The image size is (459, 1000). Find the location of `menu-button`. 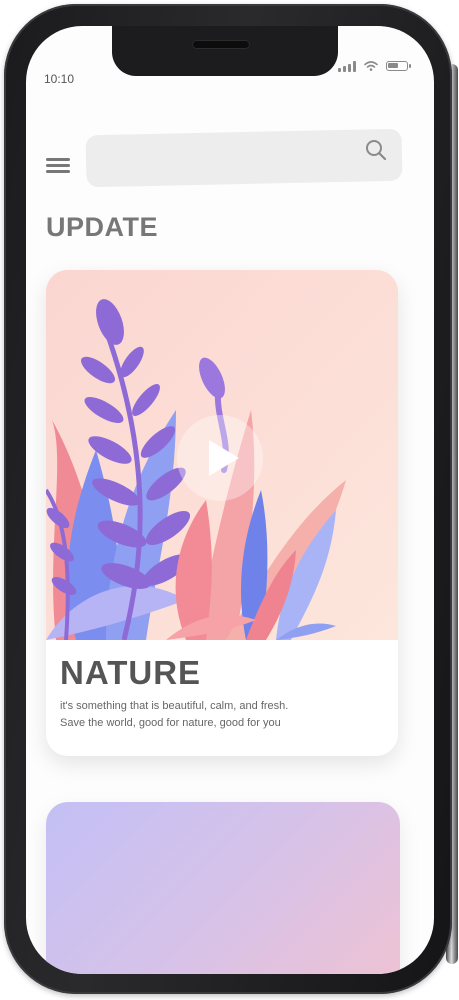

menu-button is located at coordinates (58, 166).